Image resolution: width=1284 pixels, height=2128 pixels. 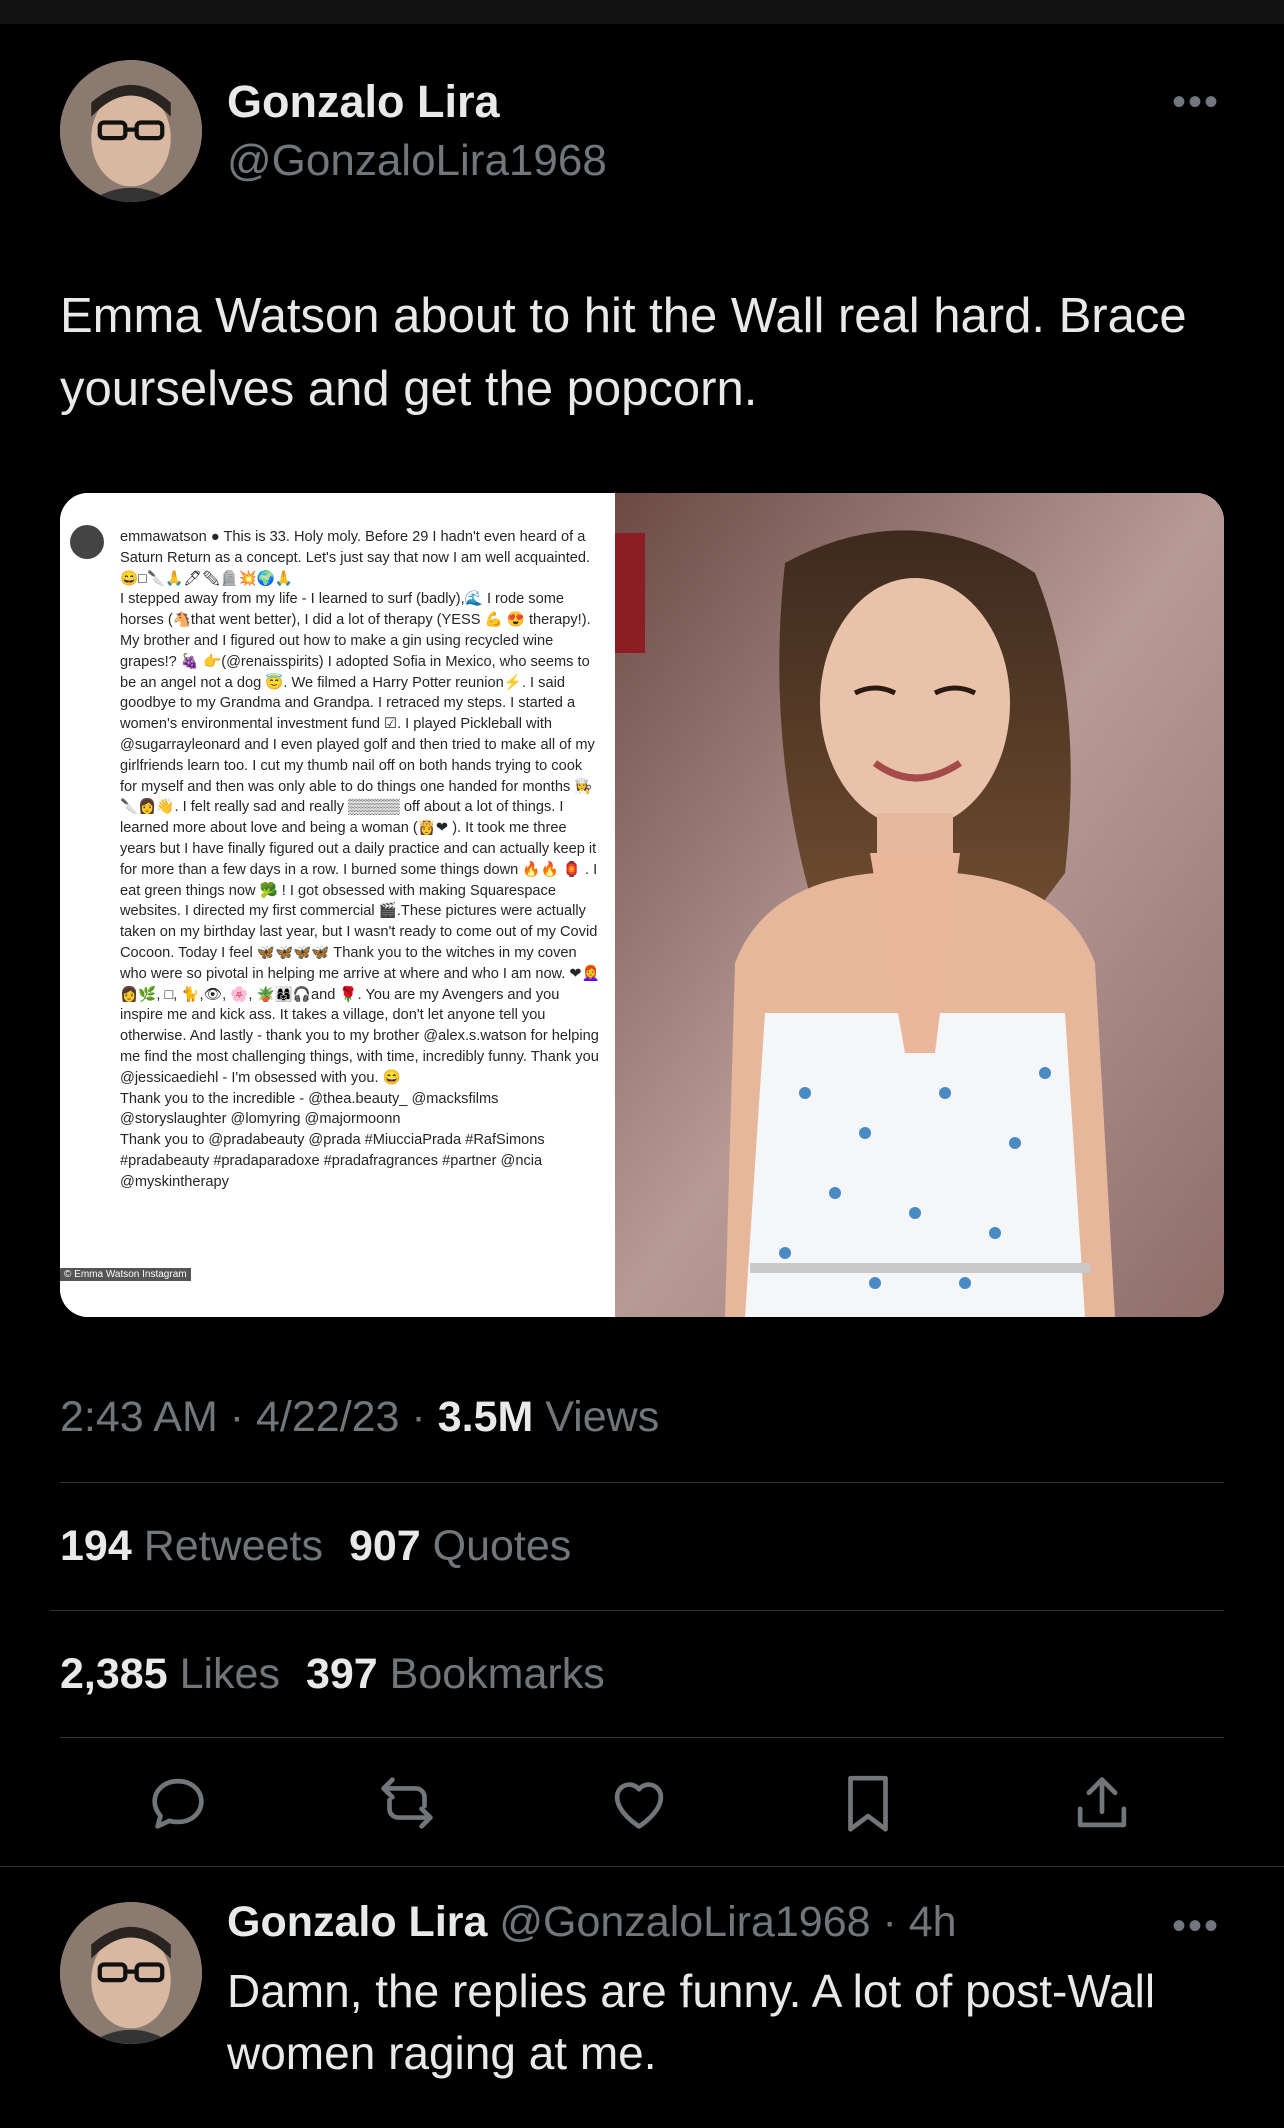 I want to click on reply-time: 4h, so click(x=933, y=1922).